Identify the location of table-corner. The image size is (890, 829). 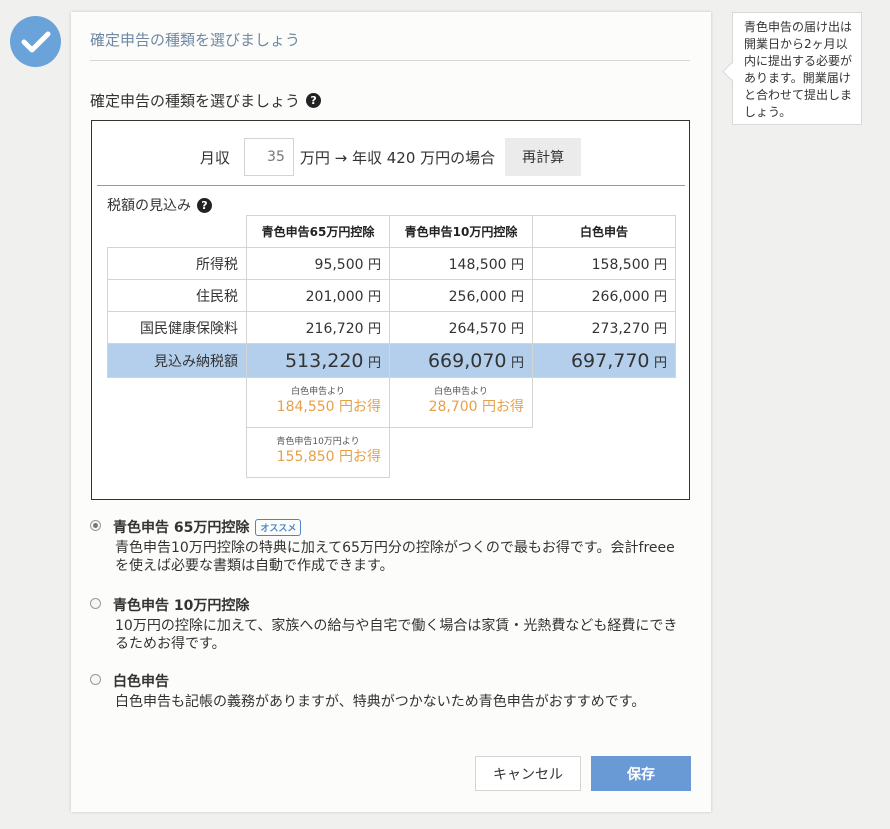
(177, 231).